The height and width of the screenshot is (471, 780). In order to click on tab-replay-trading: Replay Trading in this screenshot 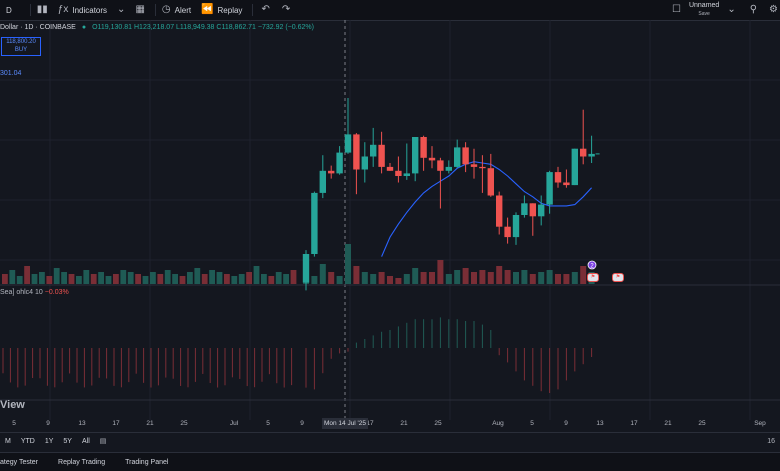, I will do `click(81, 462)`.